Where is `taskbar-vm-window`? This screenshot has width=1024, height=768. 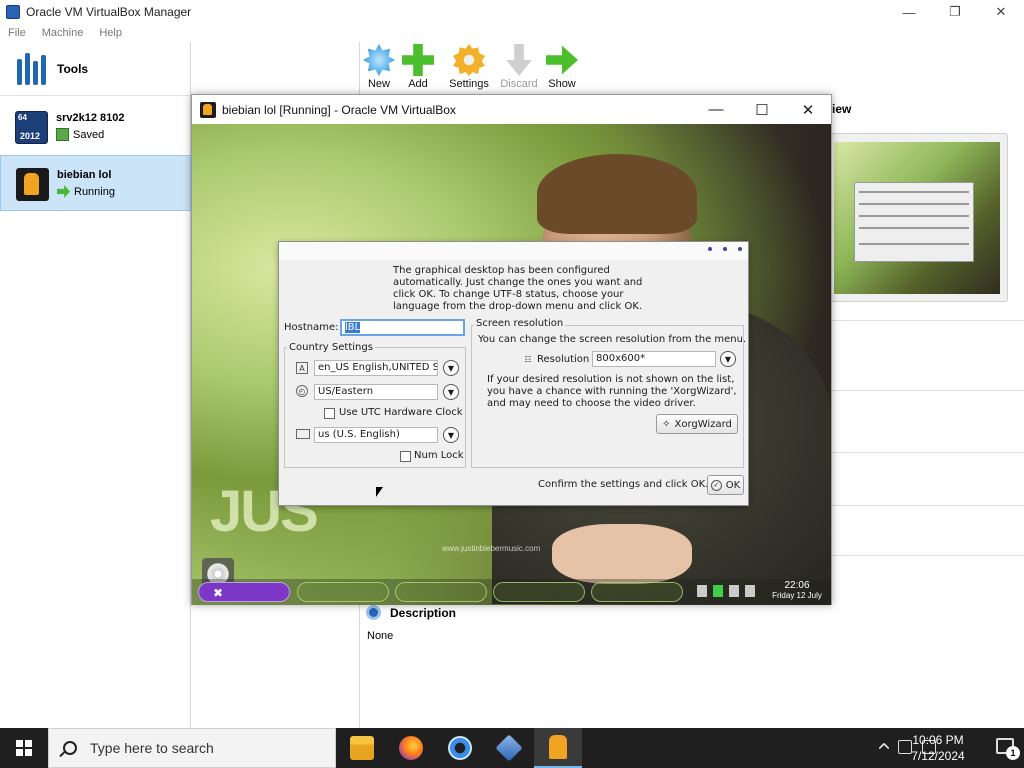 taskbar-vm-window is located at coordinates (558, 748).